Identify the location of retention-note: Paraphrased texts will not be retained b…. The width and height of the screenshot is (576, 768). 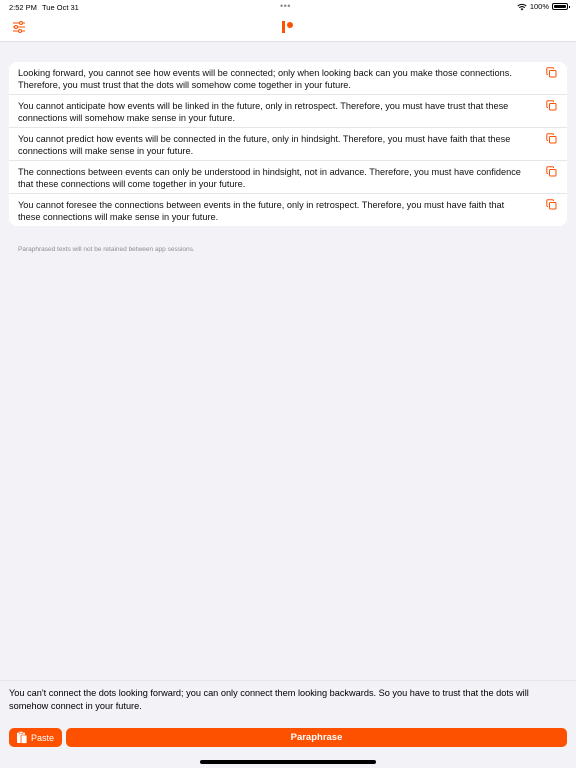
(106, 249).